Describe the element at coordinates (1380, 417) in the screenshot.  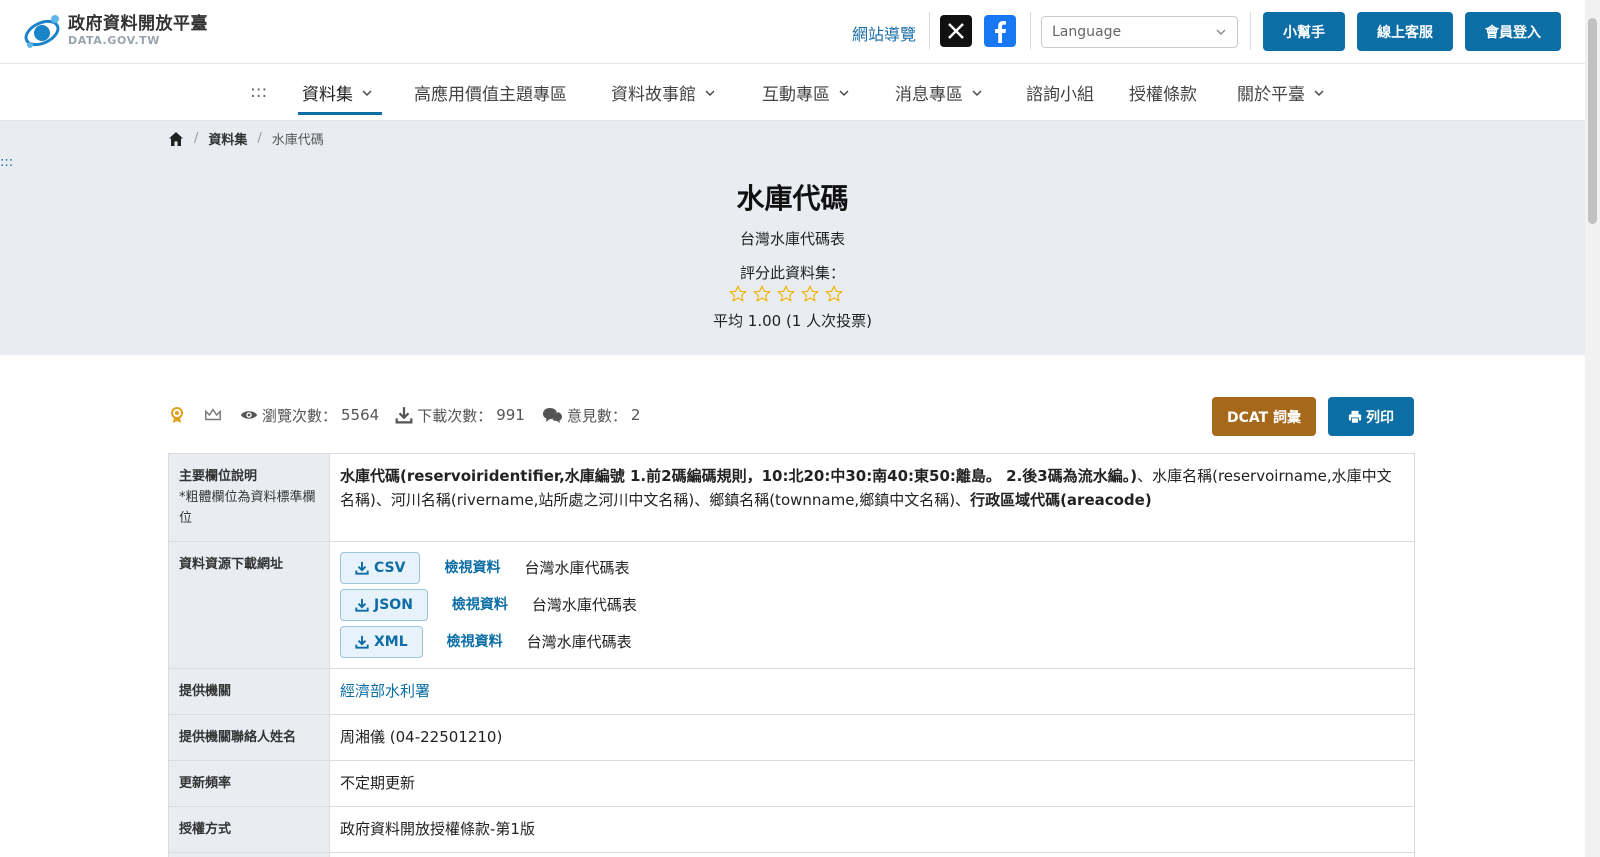
I see `print-label: 列印` at that location.